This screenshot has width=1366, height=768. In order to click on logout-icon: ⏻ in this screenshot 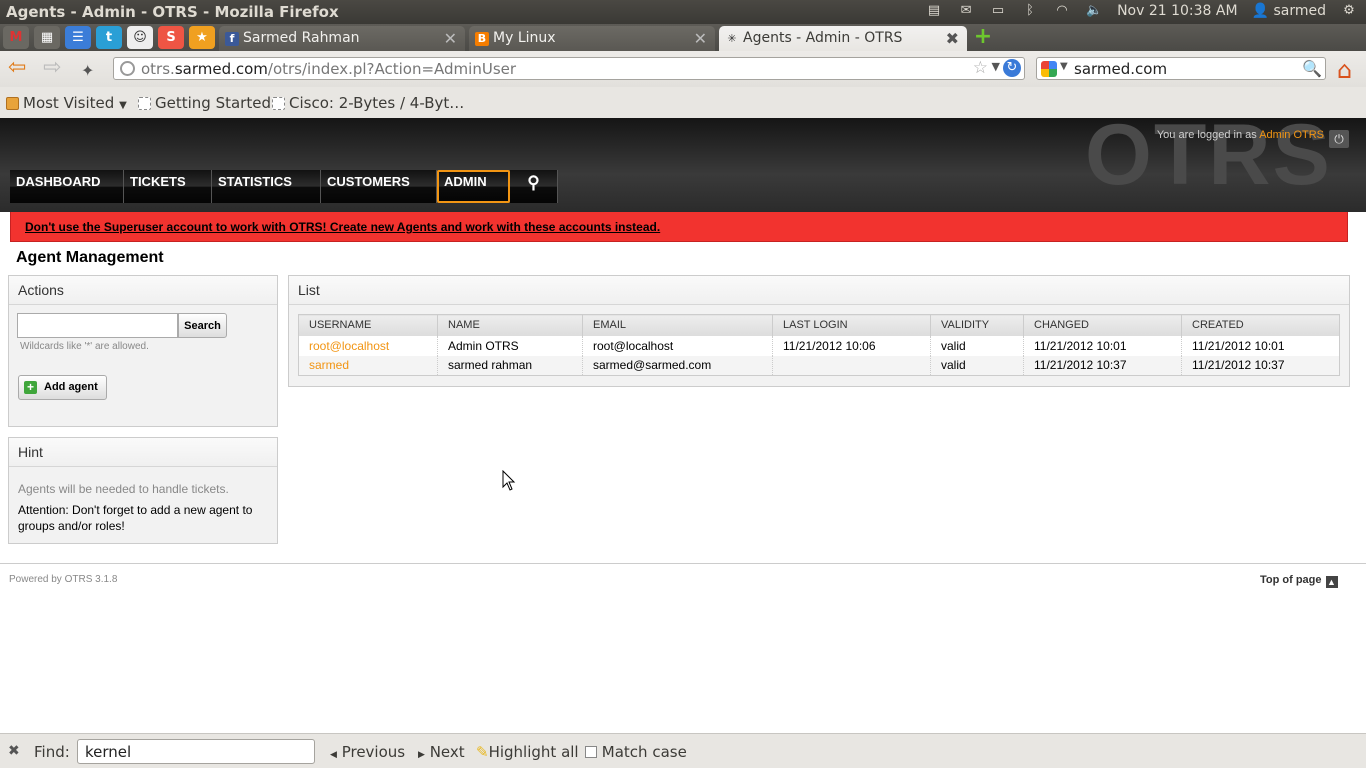, I will do `click(1339, 139)`.